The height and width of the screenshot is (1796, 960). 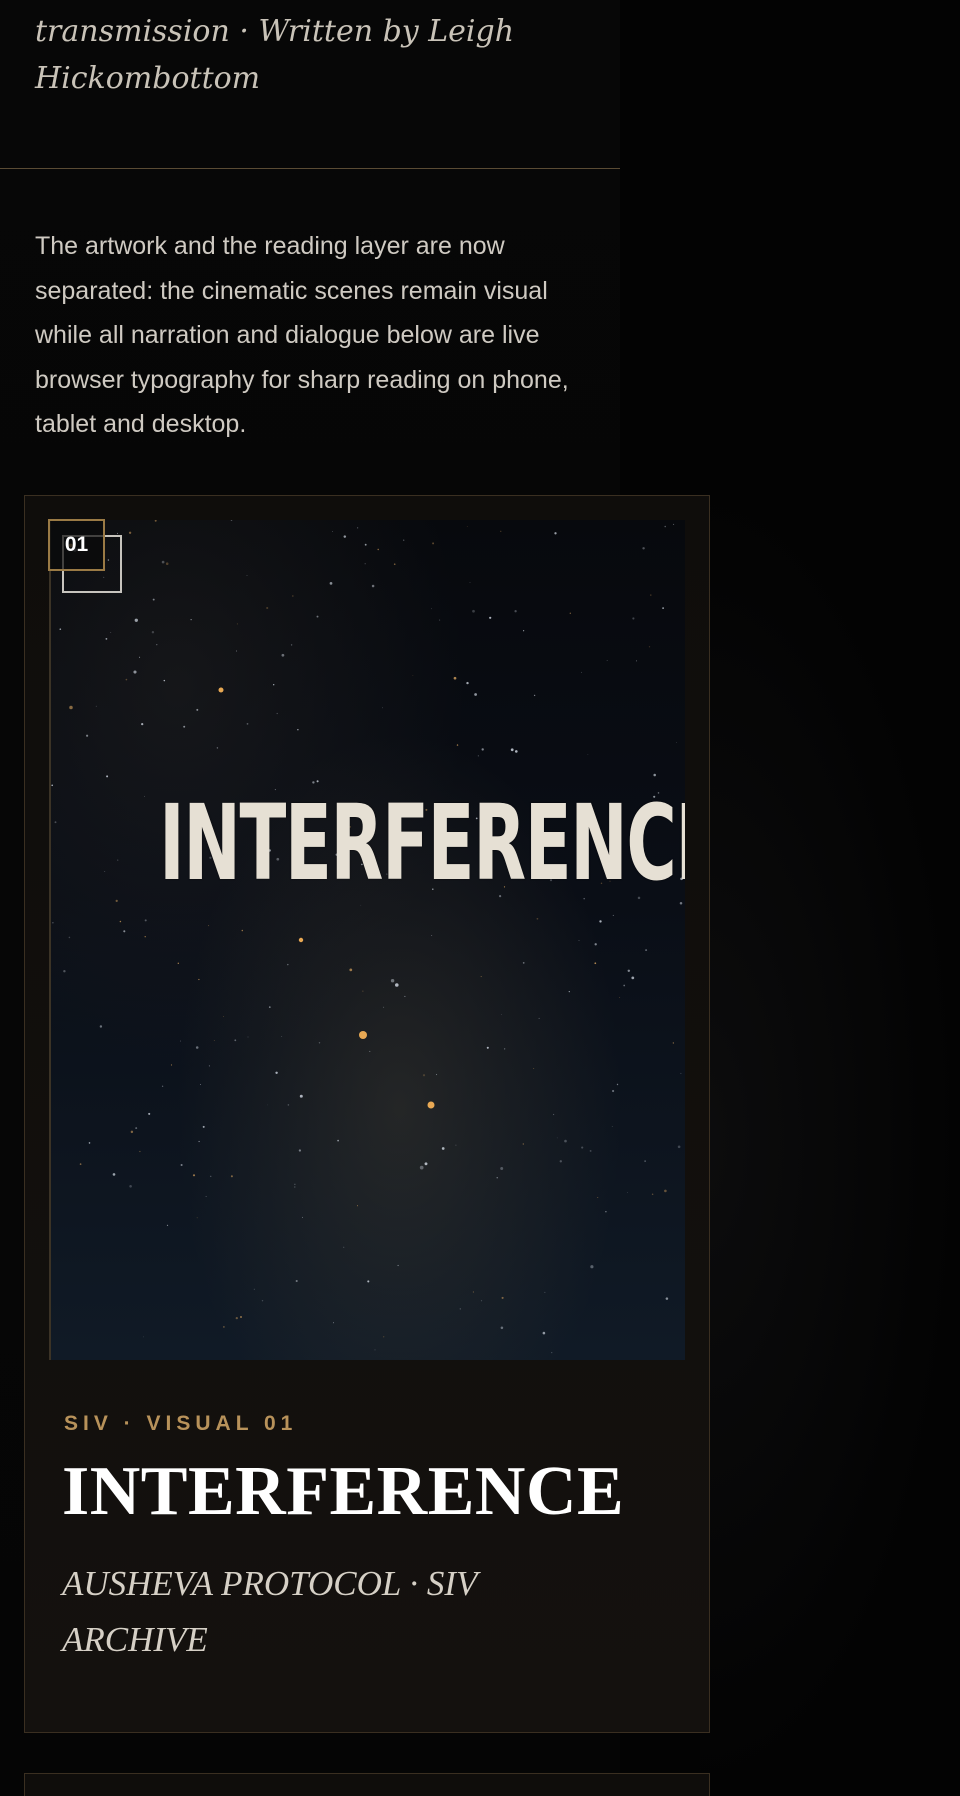 What do you see at coordinates (269, 1611) in the screenshot?
I see `card-subtitle: AUSHEVA PROTOCOL · SIV ARCHIVE` at bounding box center [269, 1611].